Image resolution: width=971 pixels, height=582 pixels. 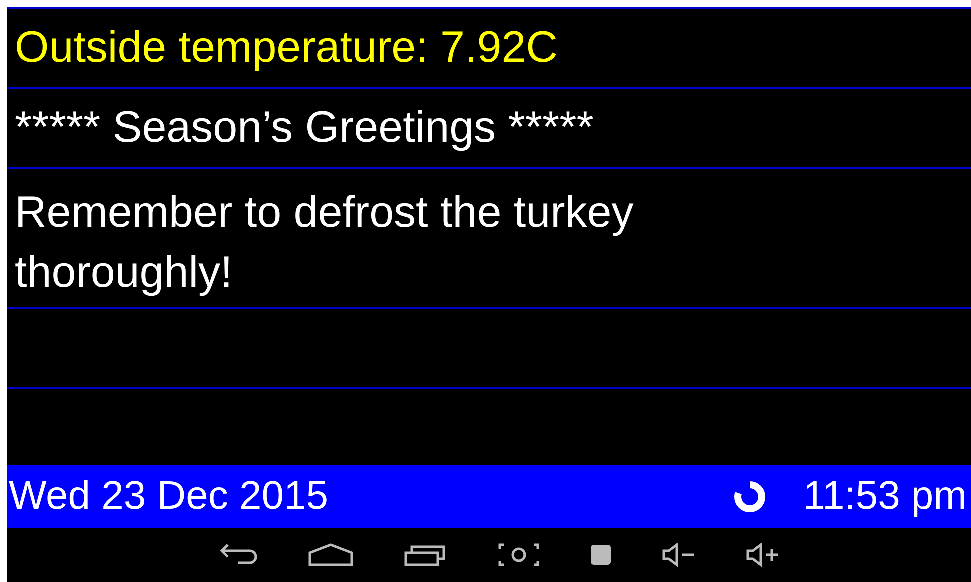 I want to click on loading-ring-icon, so click(x=750, y=497).